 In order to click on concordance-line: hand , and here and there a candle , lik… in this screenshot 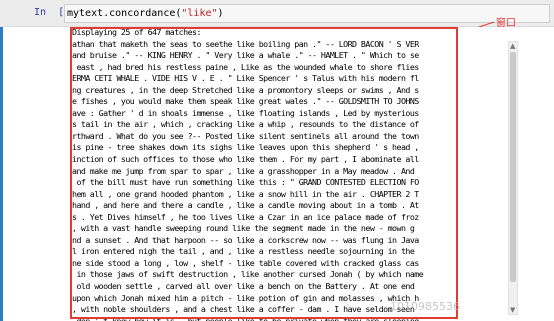, I will do `click(245, 205)`.